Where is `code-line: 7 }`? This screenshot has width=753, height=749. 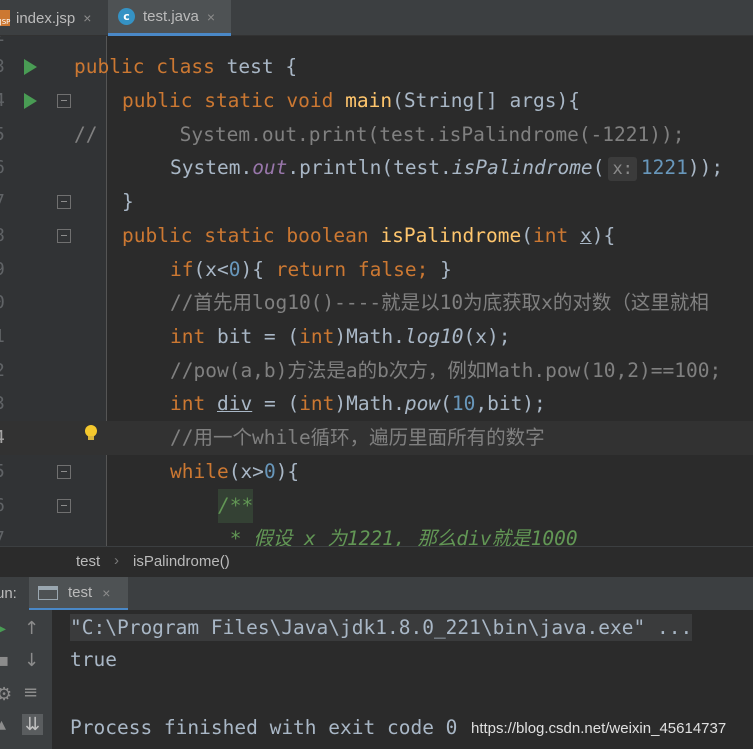 code-line: 7 } is located at coordinates (376, 202).